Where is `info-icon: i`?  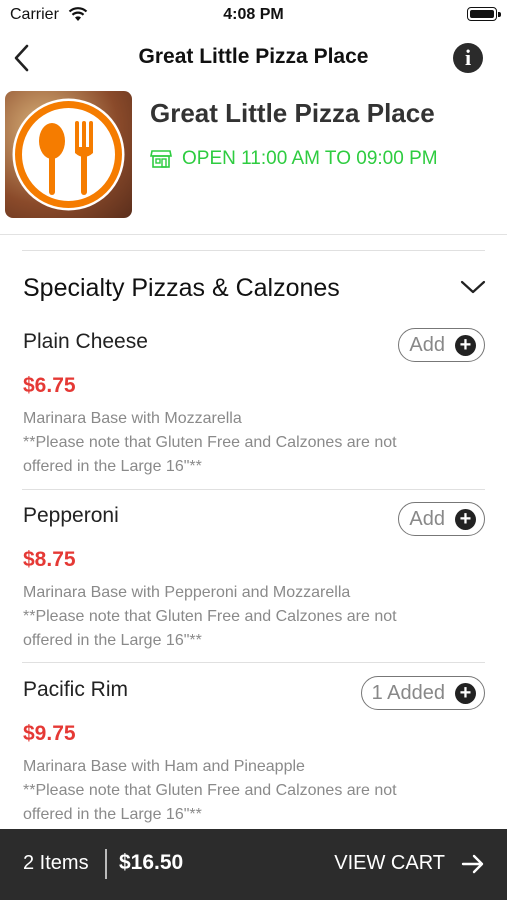
info-icon: i is located at coordinates (468, 57).